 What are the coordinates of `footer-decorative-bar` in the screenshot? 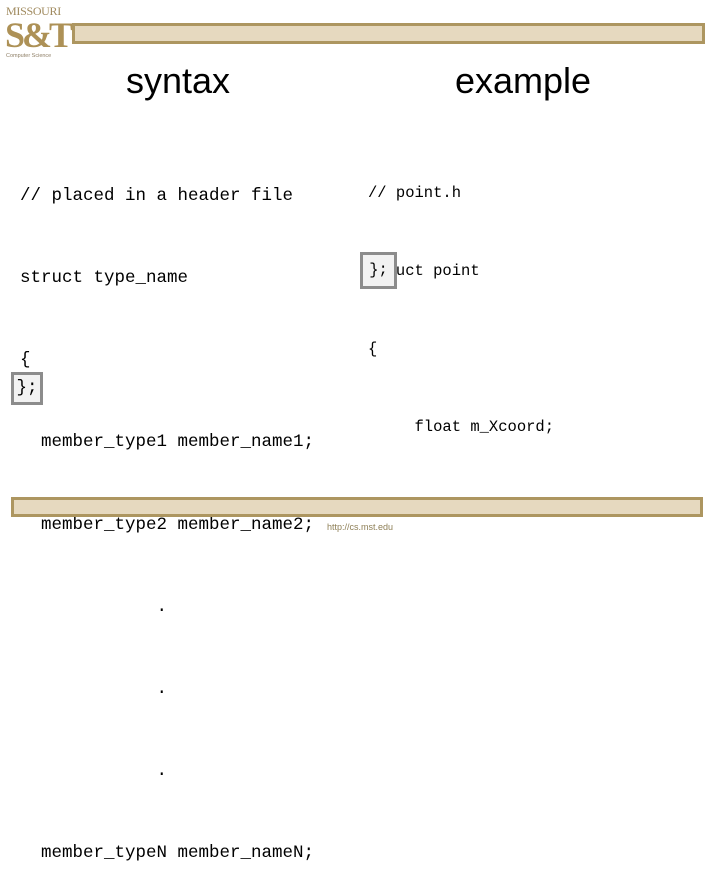 It's located at (357, 507).